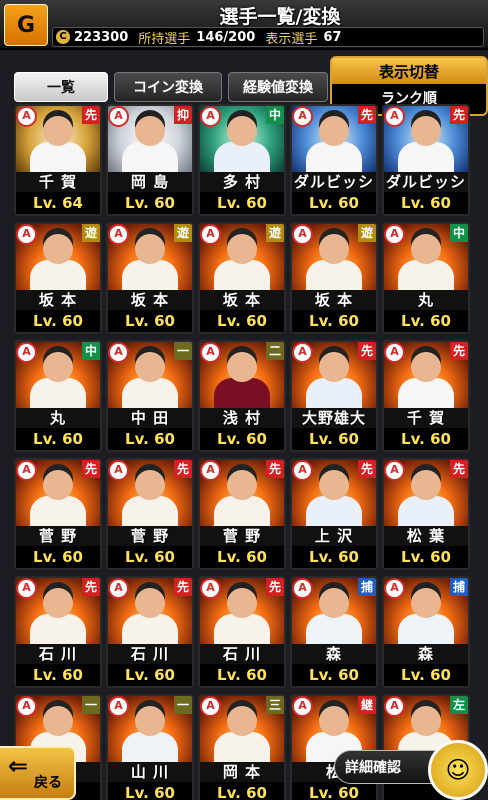 Image resolution: width=488 pixels, height=800 pixels. Describe the element at coordinates (332, 37) in the screenshot. I see `shown-count: 67` at that location.